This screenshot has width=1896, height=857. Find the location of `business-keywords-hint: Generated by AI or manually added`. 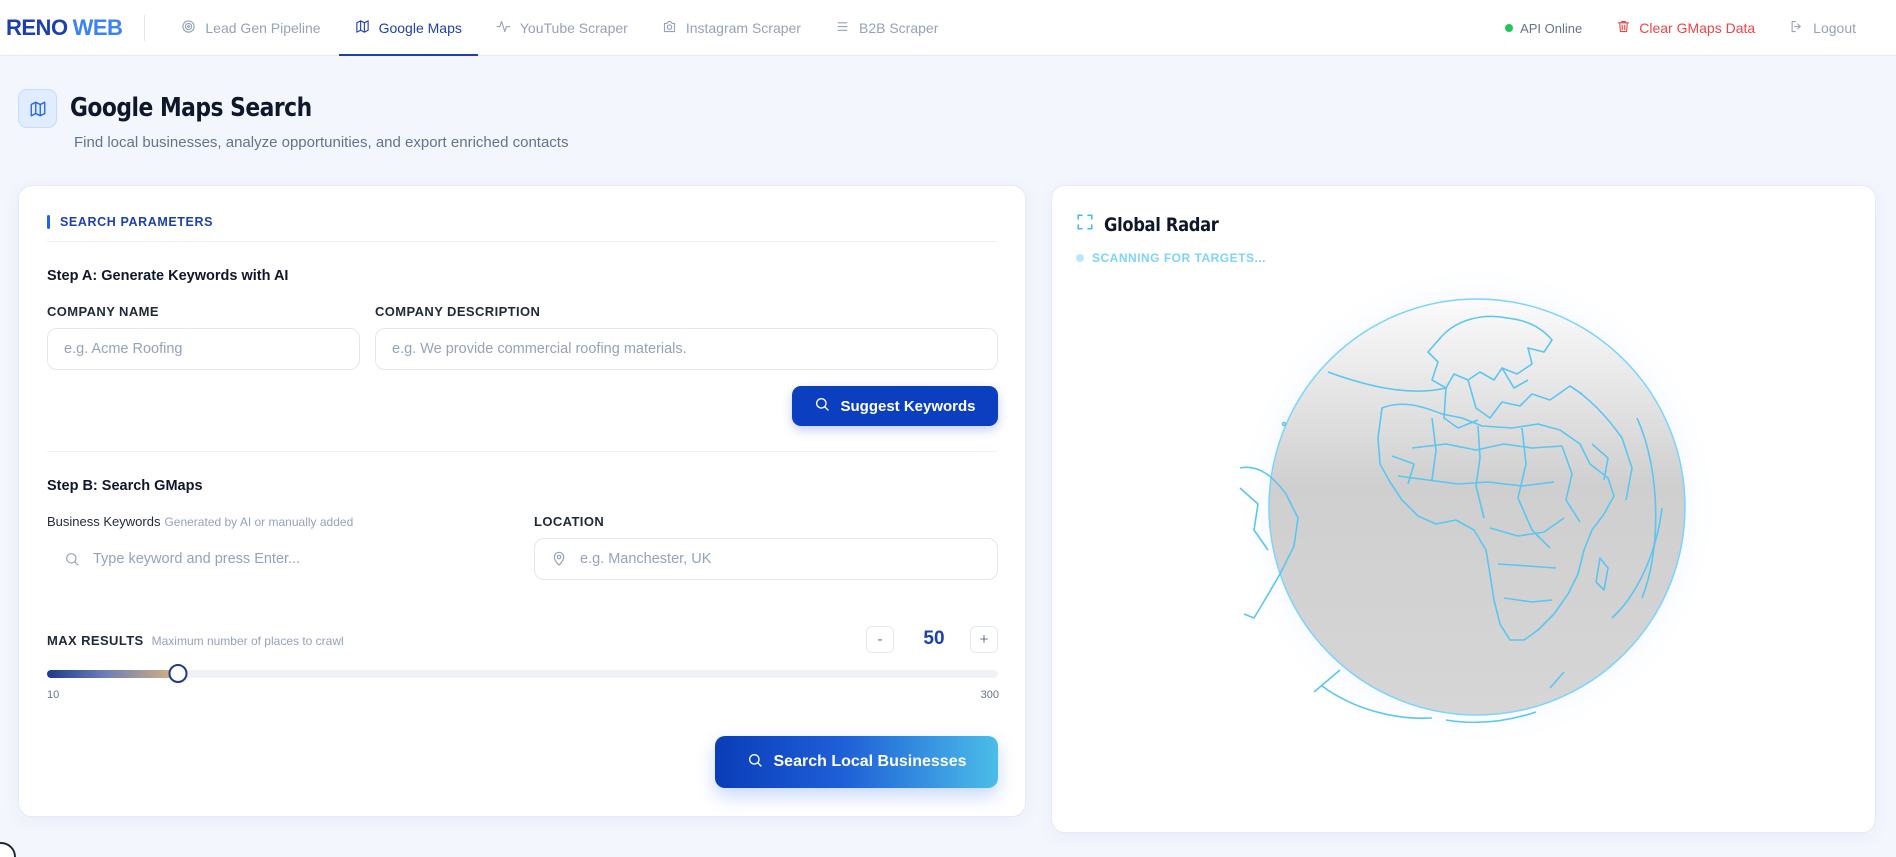

business-keywords-hint: Generated by AI or manually added is located at coordinates (259, 522).